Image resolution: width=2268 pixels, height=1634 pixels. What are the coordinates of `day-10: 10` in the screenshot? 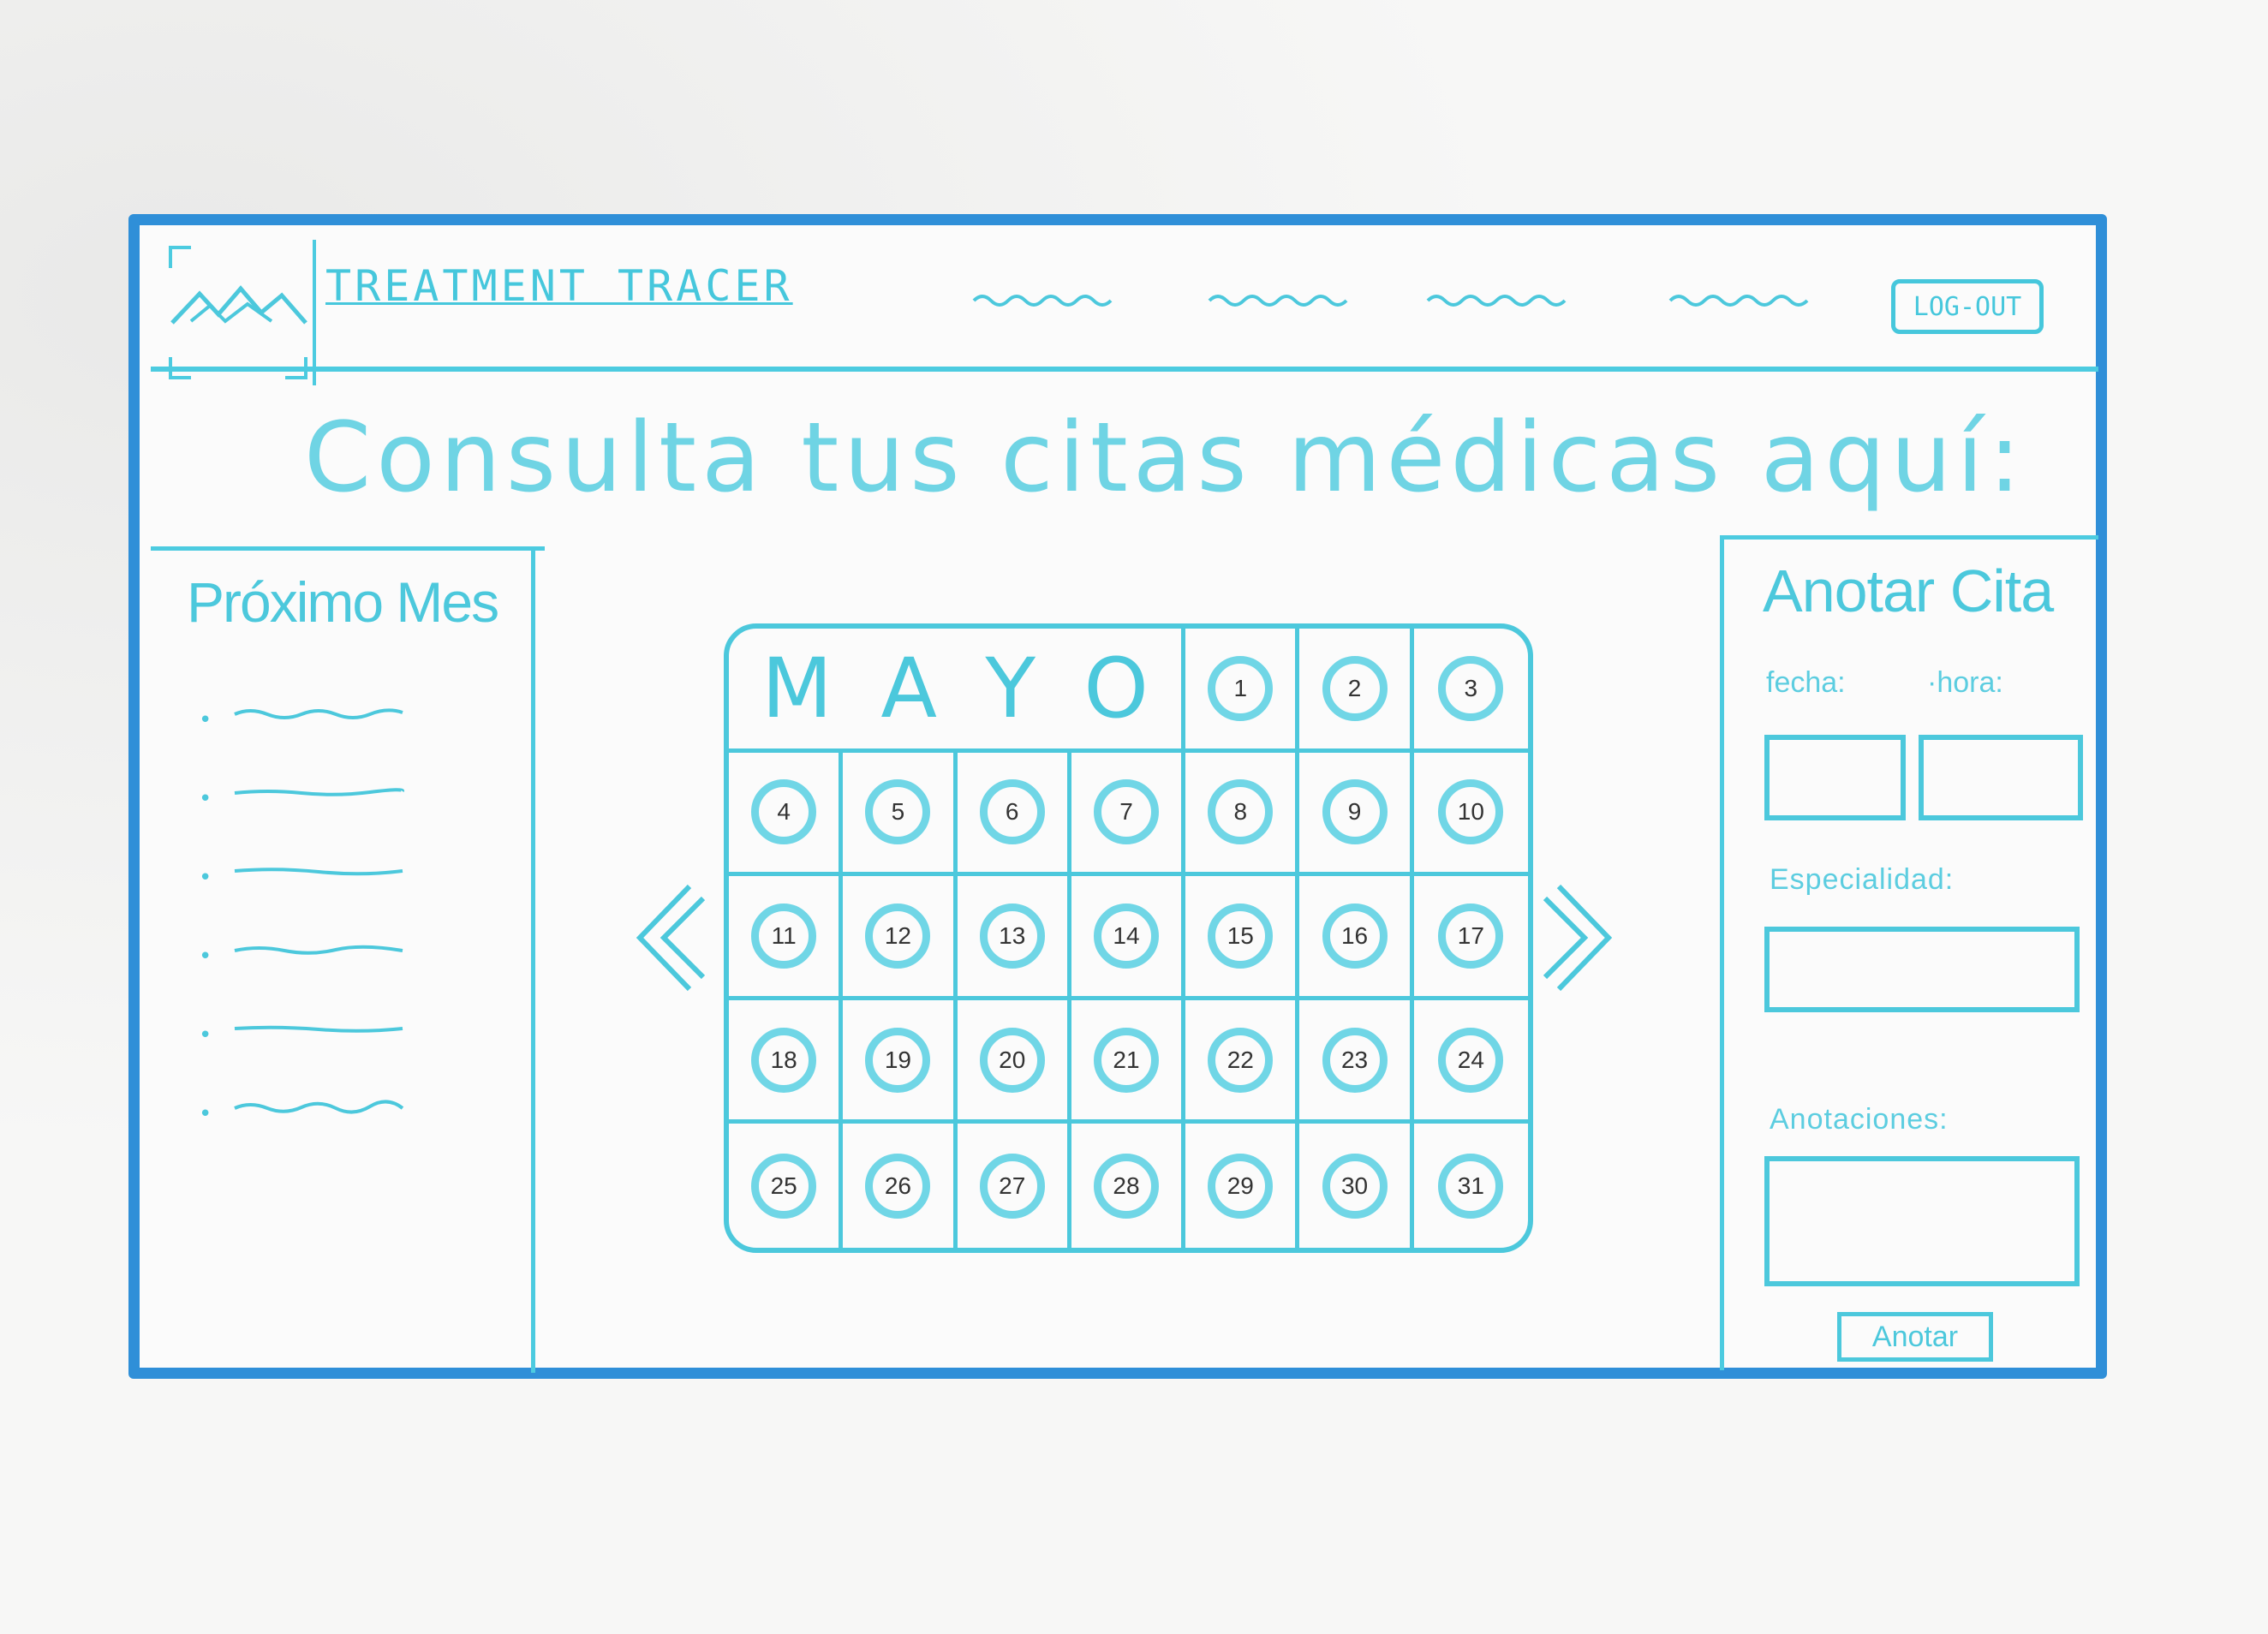 It's located at (1471, 812).